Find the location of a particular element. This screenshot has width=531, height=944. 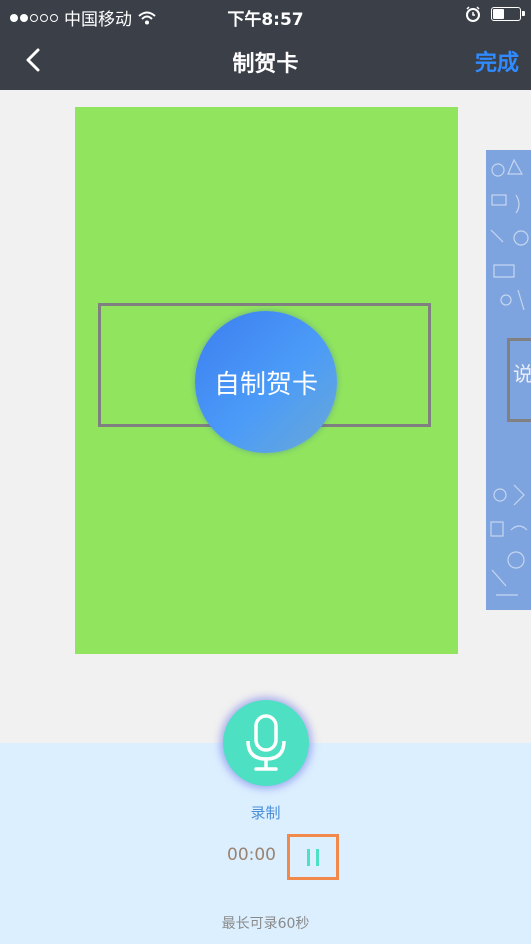

next-card-text: 说 is located at coordinates (522, 374).